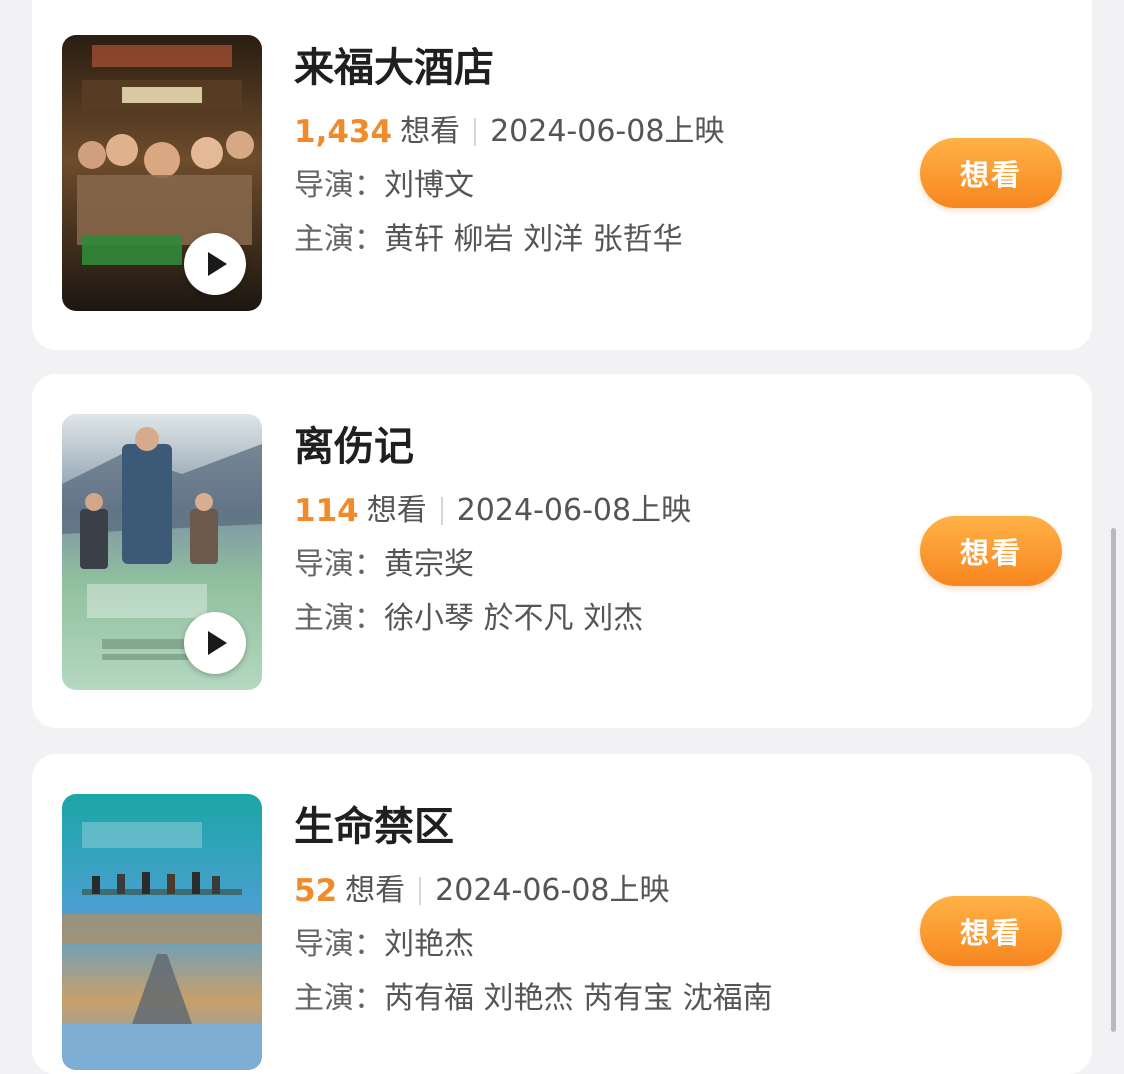 This screenshot has width=1124, height=1074. I want to click on cast-row: 主演：黄轩 柳岩 刘洋 张哲华, so click(593, 240).